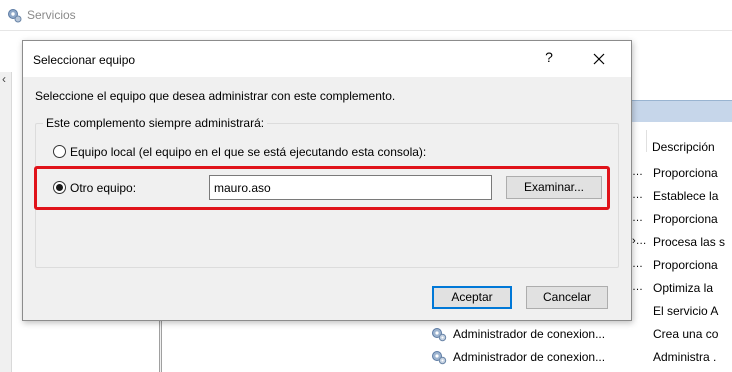 This screenshot has height=372, width=732. What do you see at coordinates (689, 242) in the screenshot?
I see `row-description: Procesa las s` at bounding box center [689, 242].